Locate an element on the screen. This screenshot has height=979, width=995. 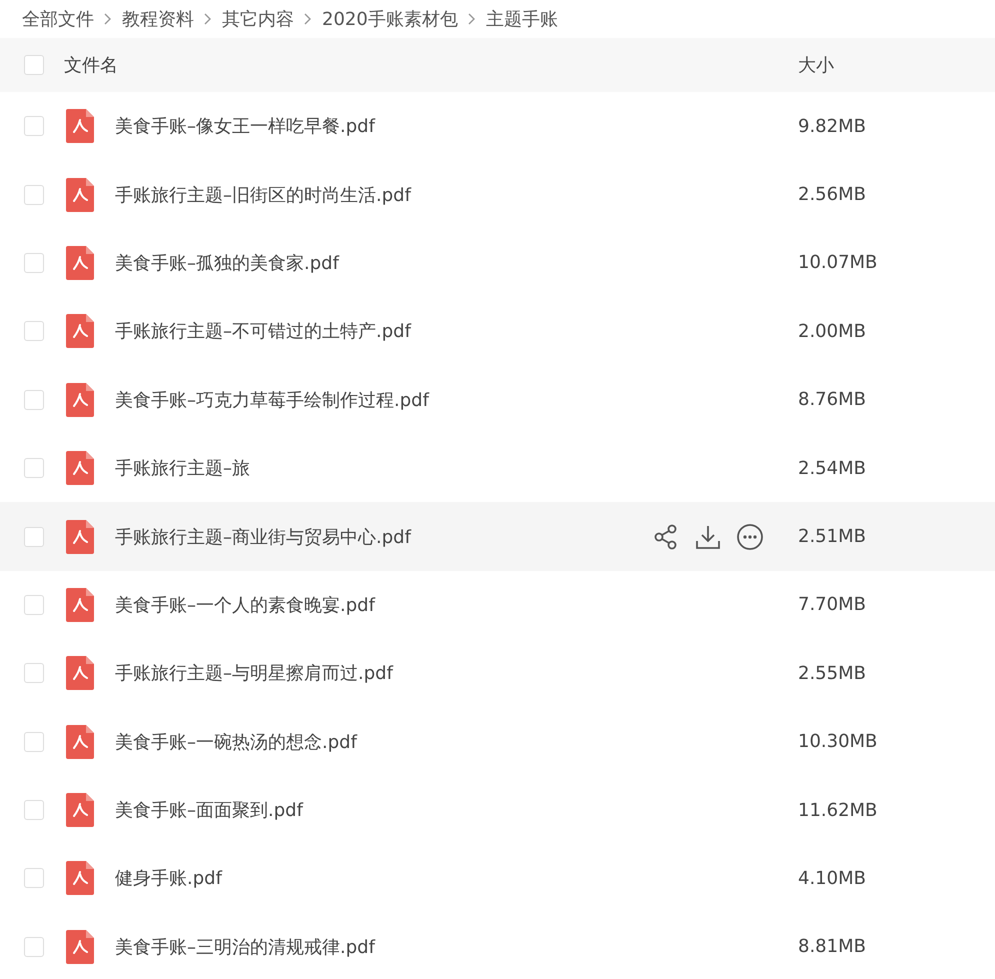
breadcrumb-link: 主题手账 is located at coordinates (522, 19).